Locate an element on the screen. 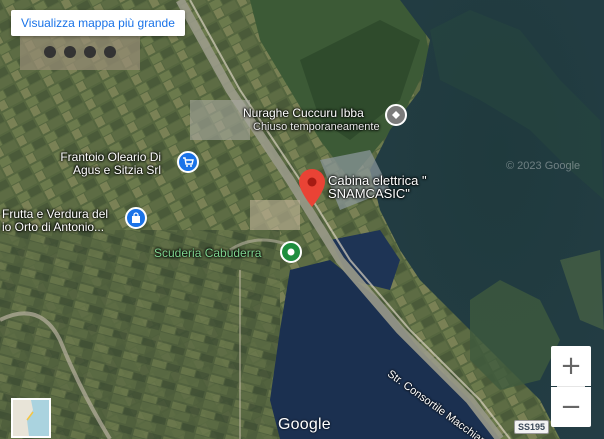 This screenshot has width=604, height=439. cart-icon is located at coordinates (188, 162).